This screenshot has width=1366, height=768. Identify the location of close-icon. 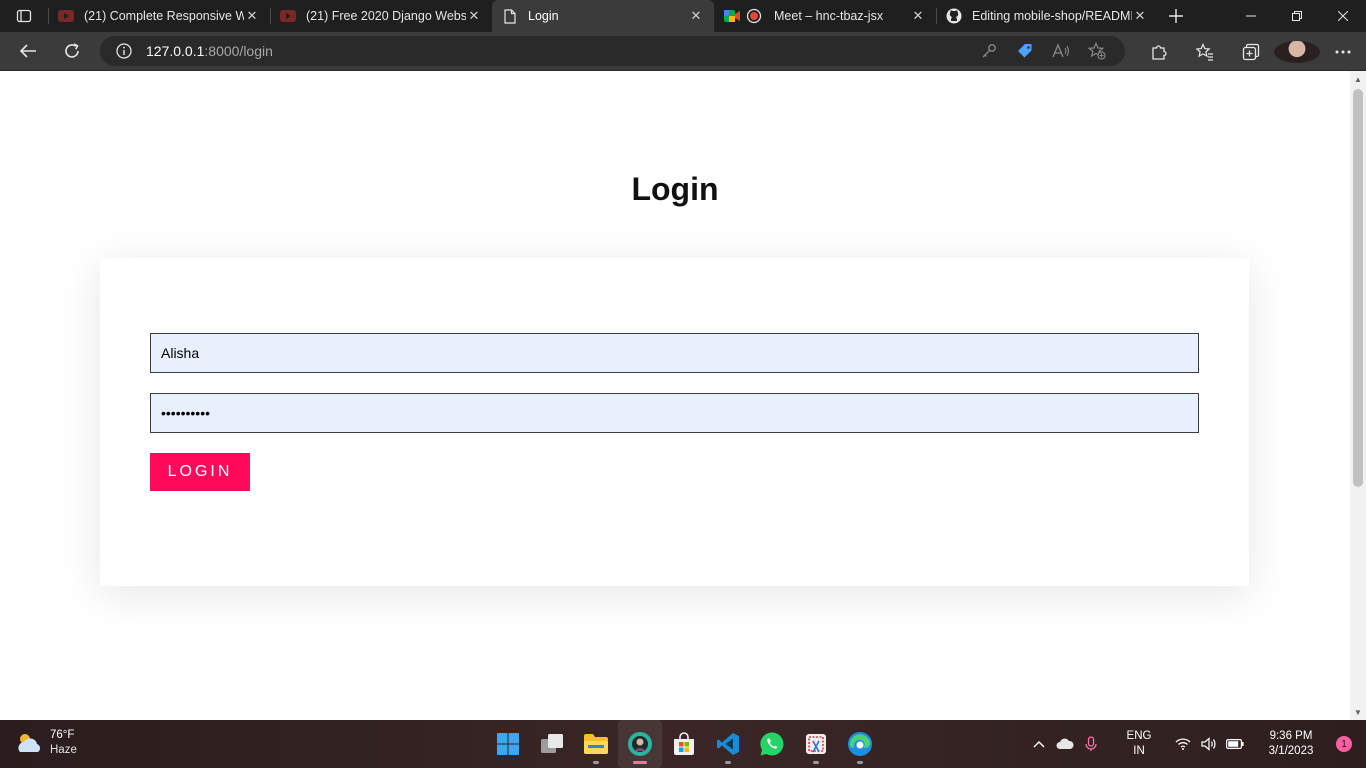
(1343, 16).